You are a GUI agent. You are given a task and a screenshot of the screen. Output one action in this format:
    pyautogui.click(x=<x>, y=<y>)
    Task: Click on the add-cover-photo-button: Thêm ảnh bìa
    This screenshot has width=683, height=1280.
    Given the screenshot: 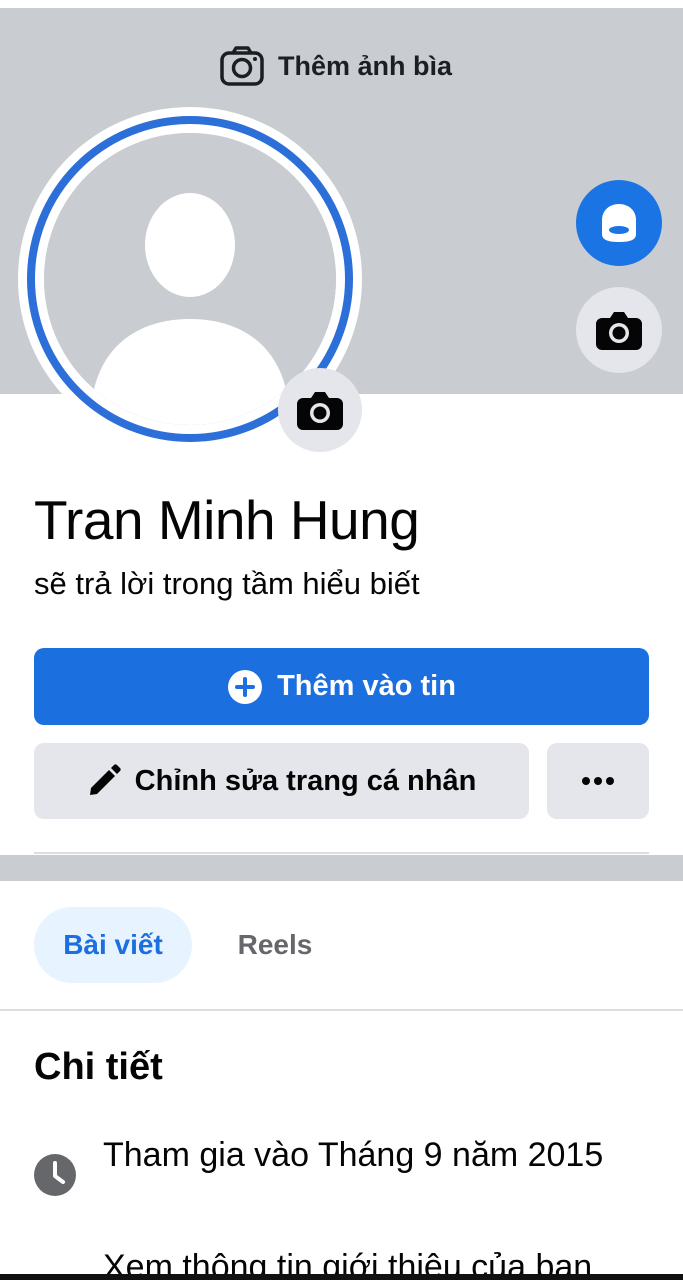 What is the action you would take?
    pyautogui.click(x=336, y=66)
    